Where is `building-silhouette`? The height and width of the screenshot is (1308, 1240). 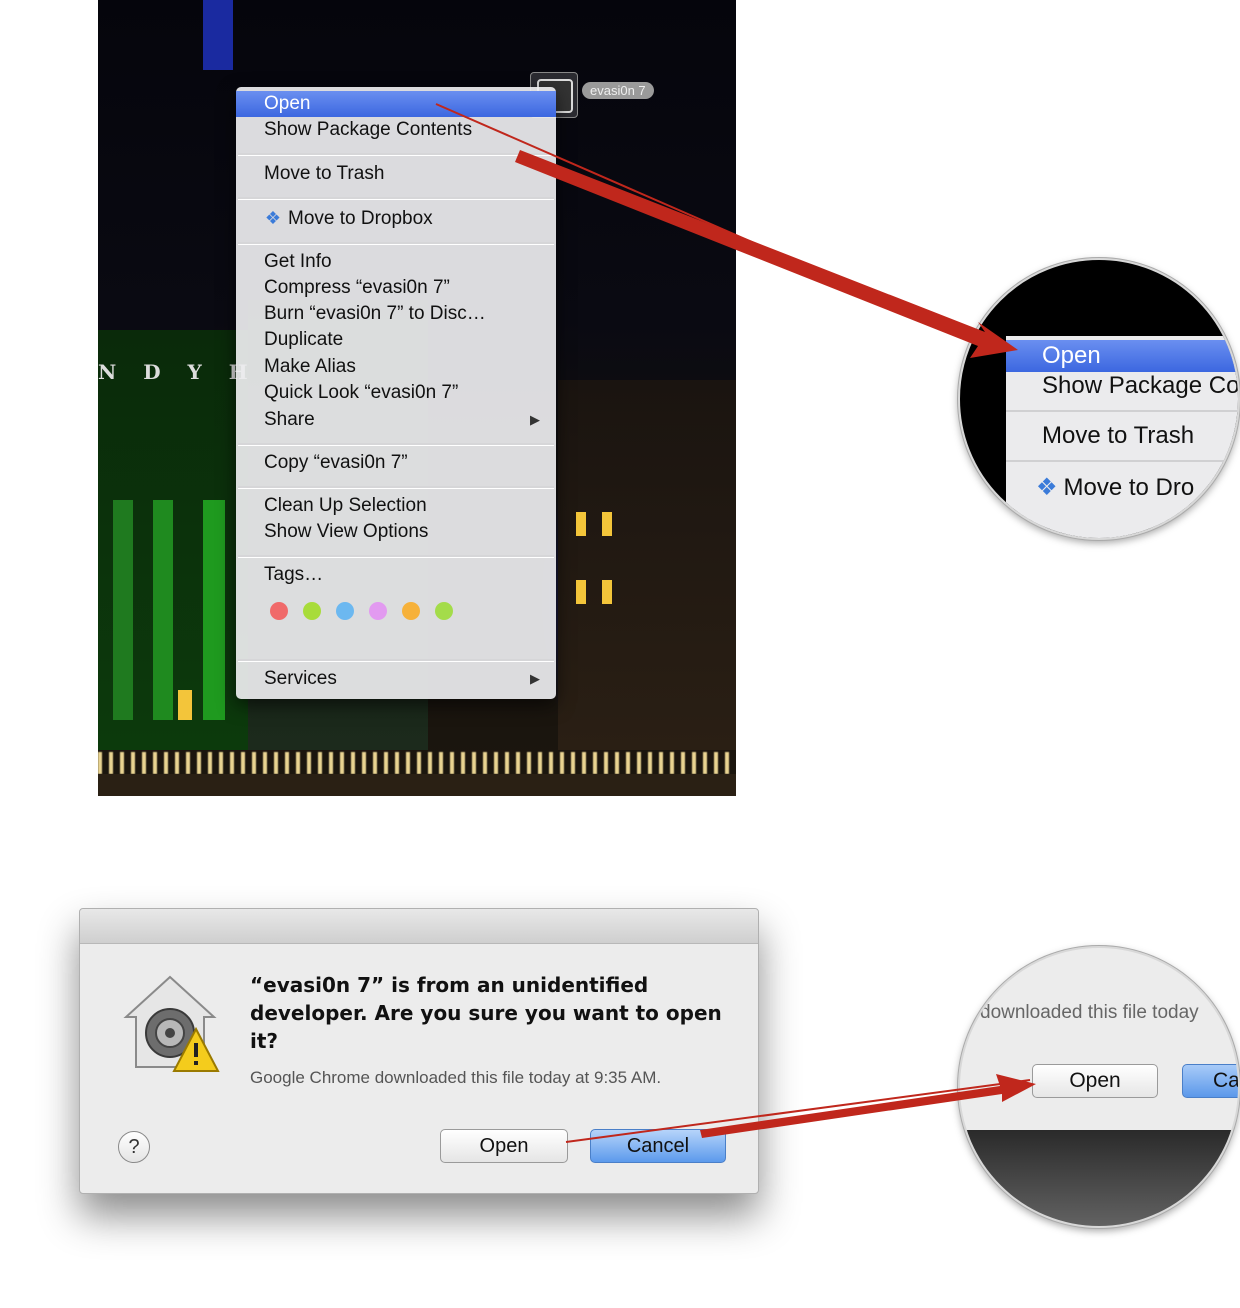
building-silhouette is located at coordinates (647, 565).